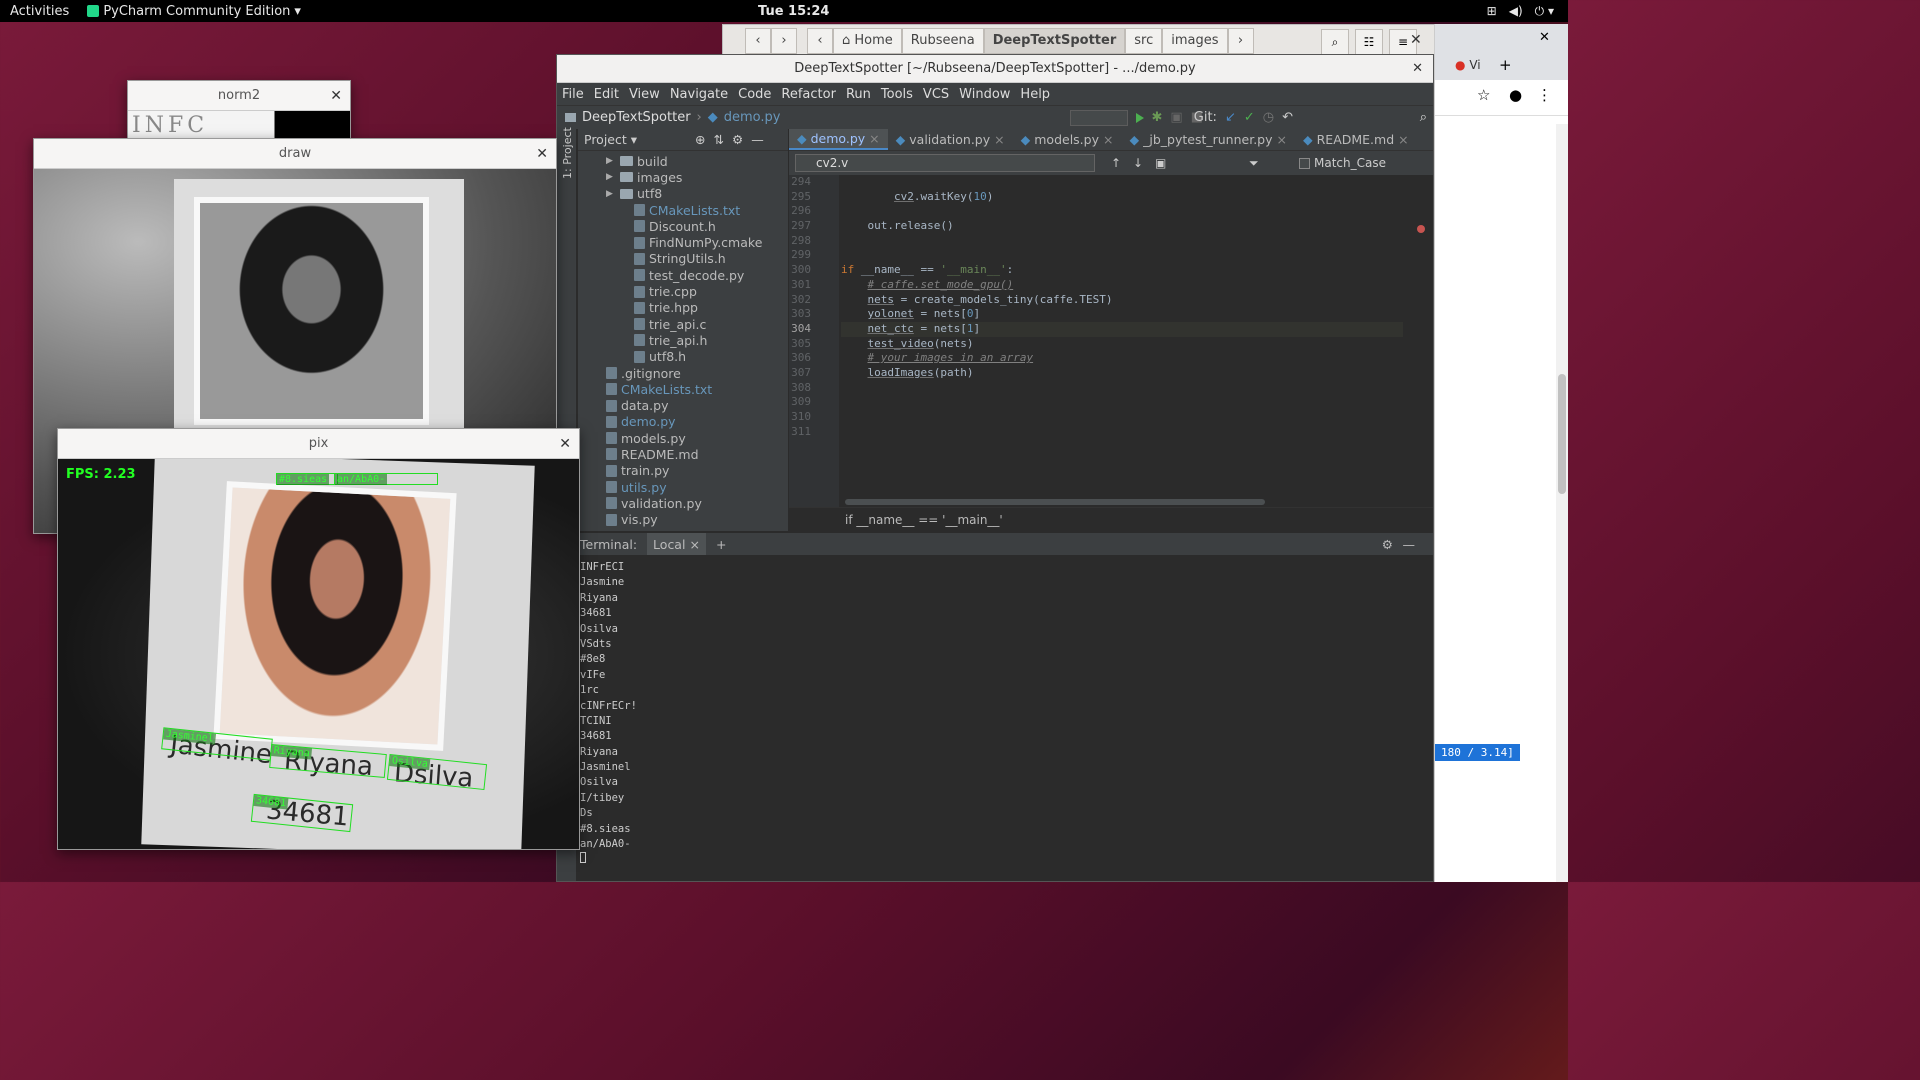 Image resolution: width=1920 pixels, height=1080 pixels. Describe the element at coordinates (1139, 117) in the screenshot. I see `run-icon` at that location.